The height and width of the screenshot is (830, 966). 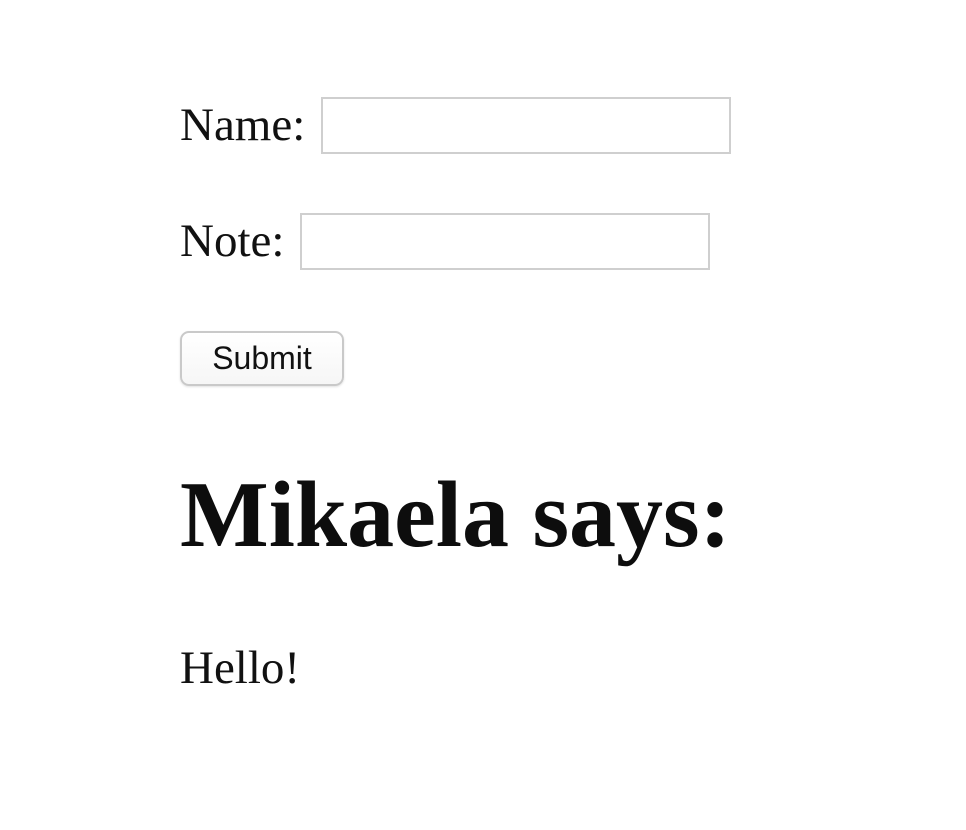 I want to click on page-title: Mikaela says:, so click(x=455, y=515).